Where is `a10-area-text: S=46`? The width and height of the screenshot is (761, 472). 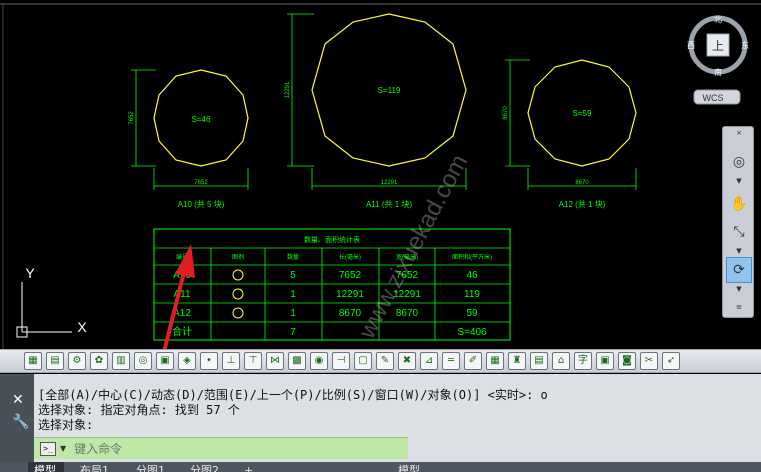
a10-area-text: S=46 is located at coordinates (201, 119).